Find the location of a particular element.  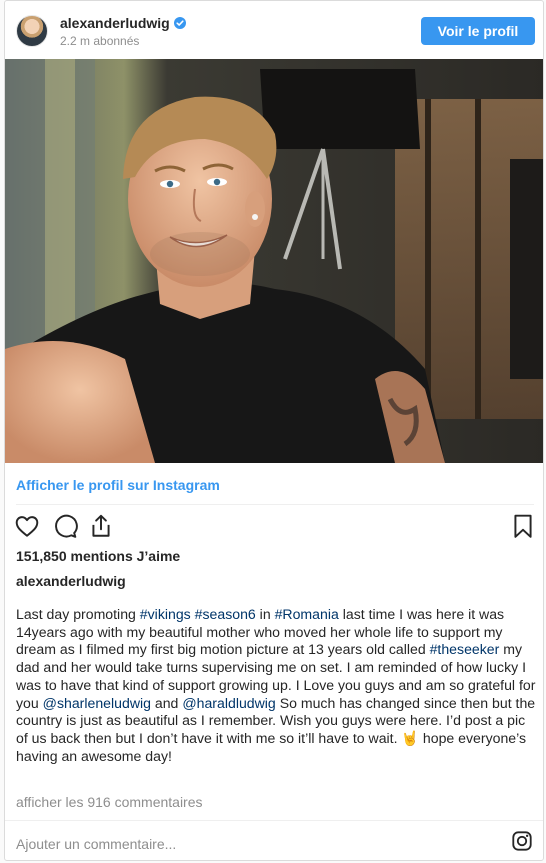

instagram-logo-icon is located at coordinates (522, 841).